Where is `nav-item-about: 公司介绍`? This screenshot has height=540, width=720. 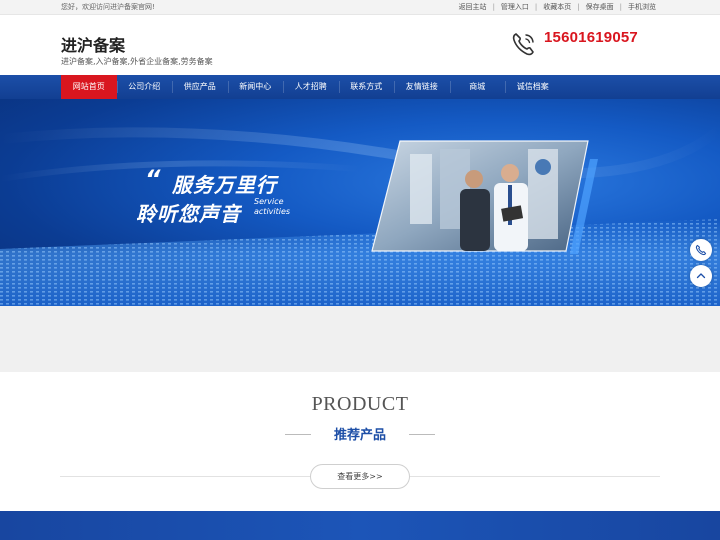 nav-item-about: 公司介绍 is located at coordinates (144, 87).